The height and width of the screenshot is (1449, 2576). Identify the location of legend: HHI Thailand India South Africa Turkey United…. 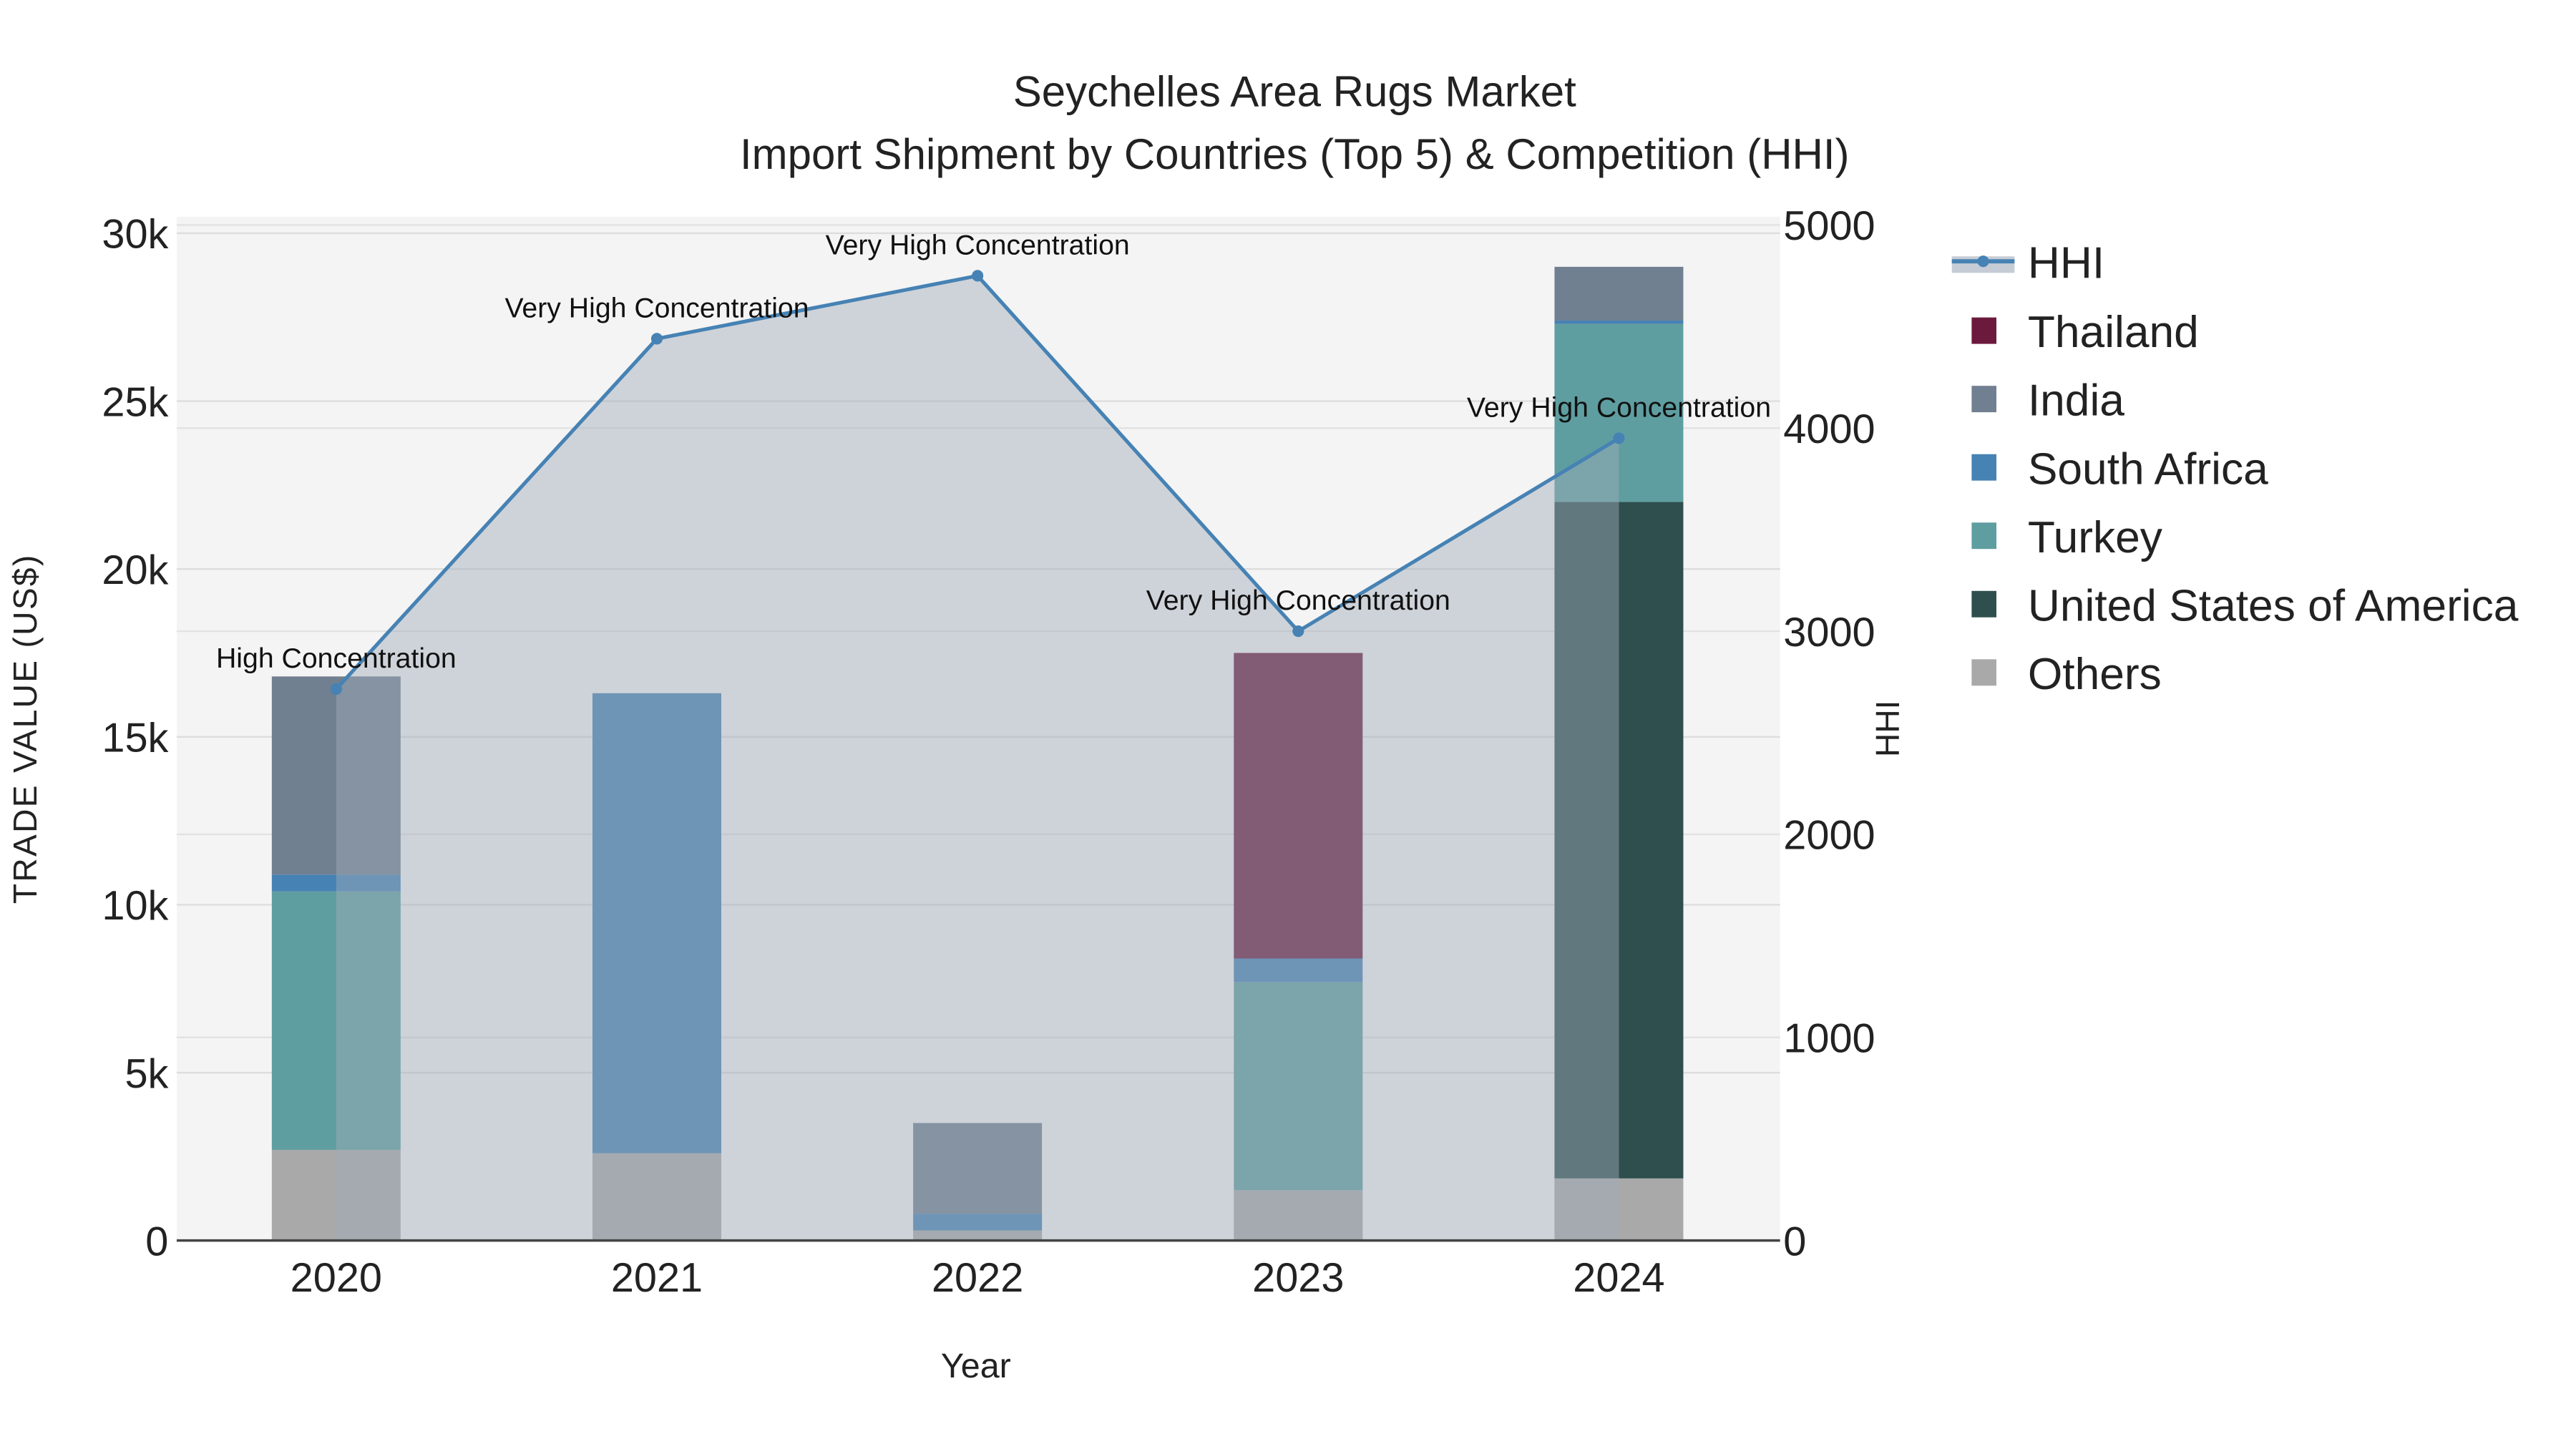
(2235, 468).